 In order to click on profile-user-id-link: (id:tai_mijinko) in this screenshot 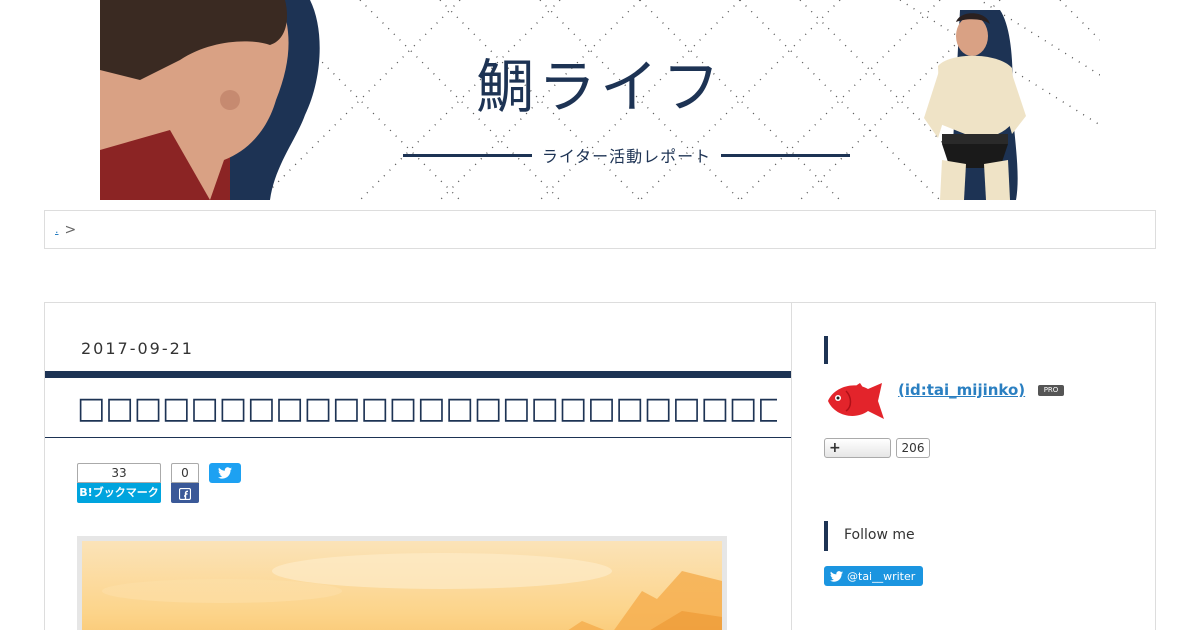, I will do `click(961, 390)`.